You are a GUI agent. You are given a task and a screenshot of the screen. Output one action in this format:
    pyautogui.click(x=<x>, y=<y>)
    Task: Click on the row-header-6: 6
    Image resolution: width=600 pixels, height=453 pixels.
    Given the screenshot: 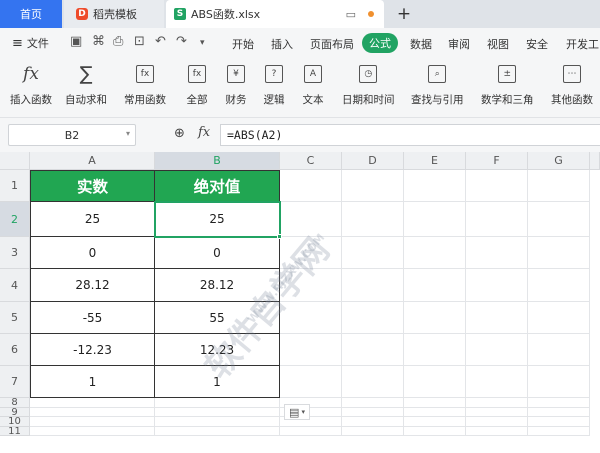 What is the action you would take?
    pyautogui.click(x=15, y=350)
    